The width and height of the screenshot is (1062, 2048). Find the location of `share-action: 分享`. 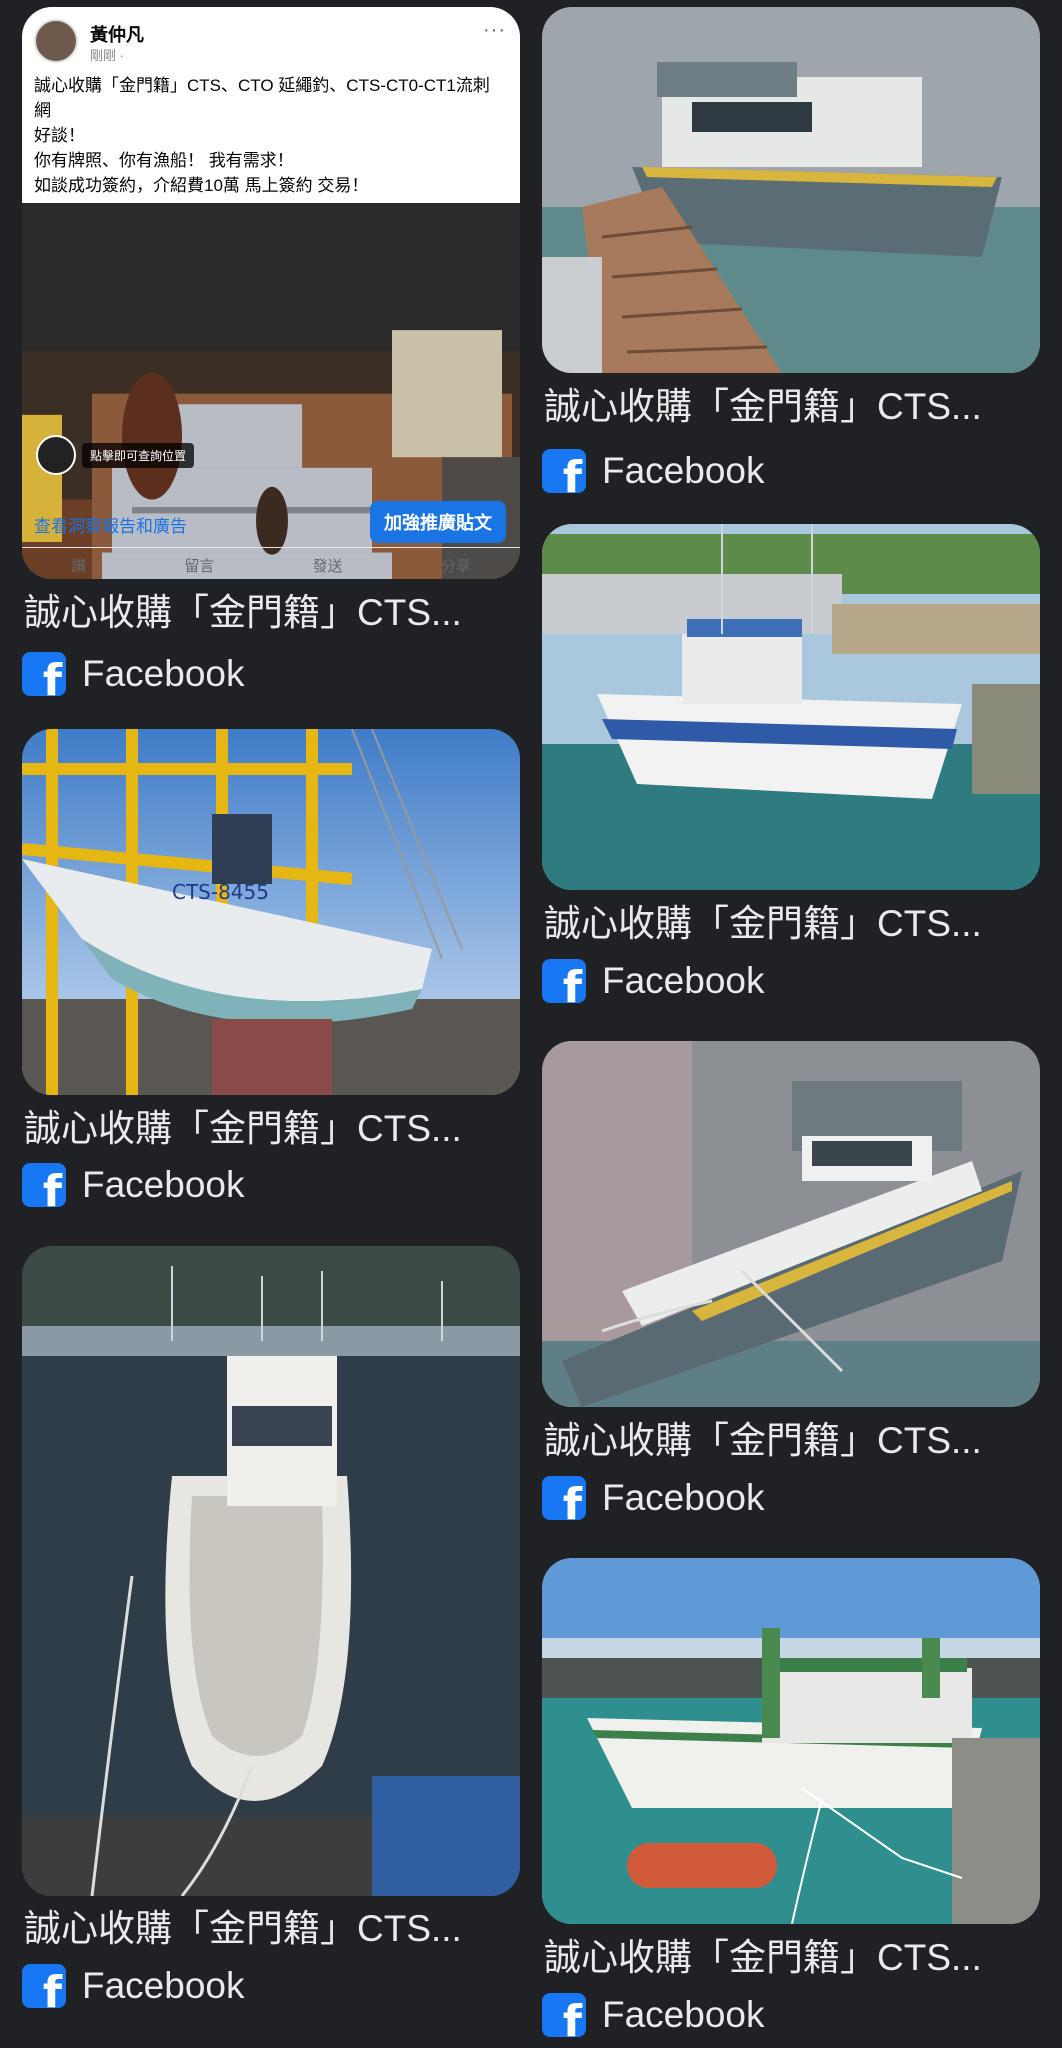

share-action: 分享 is located at coordinates (455, 566).